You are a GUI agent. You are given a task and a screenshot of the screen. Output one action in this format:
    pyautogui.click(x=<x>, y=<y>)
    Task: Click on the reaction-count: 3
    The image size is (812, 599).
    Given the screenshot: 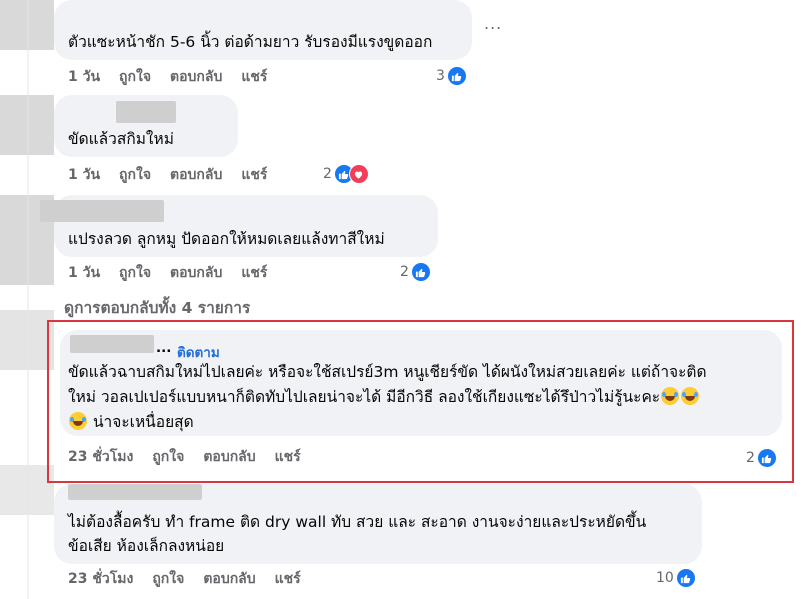 What is the action you would take?
    pyautogui.click(x=440, y=76)
    